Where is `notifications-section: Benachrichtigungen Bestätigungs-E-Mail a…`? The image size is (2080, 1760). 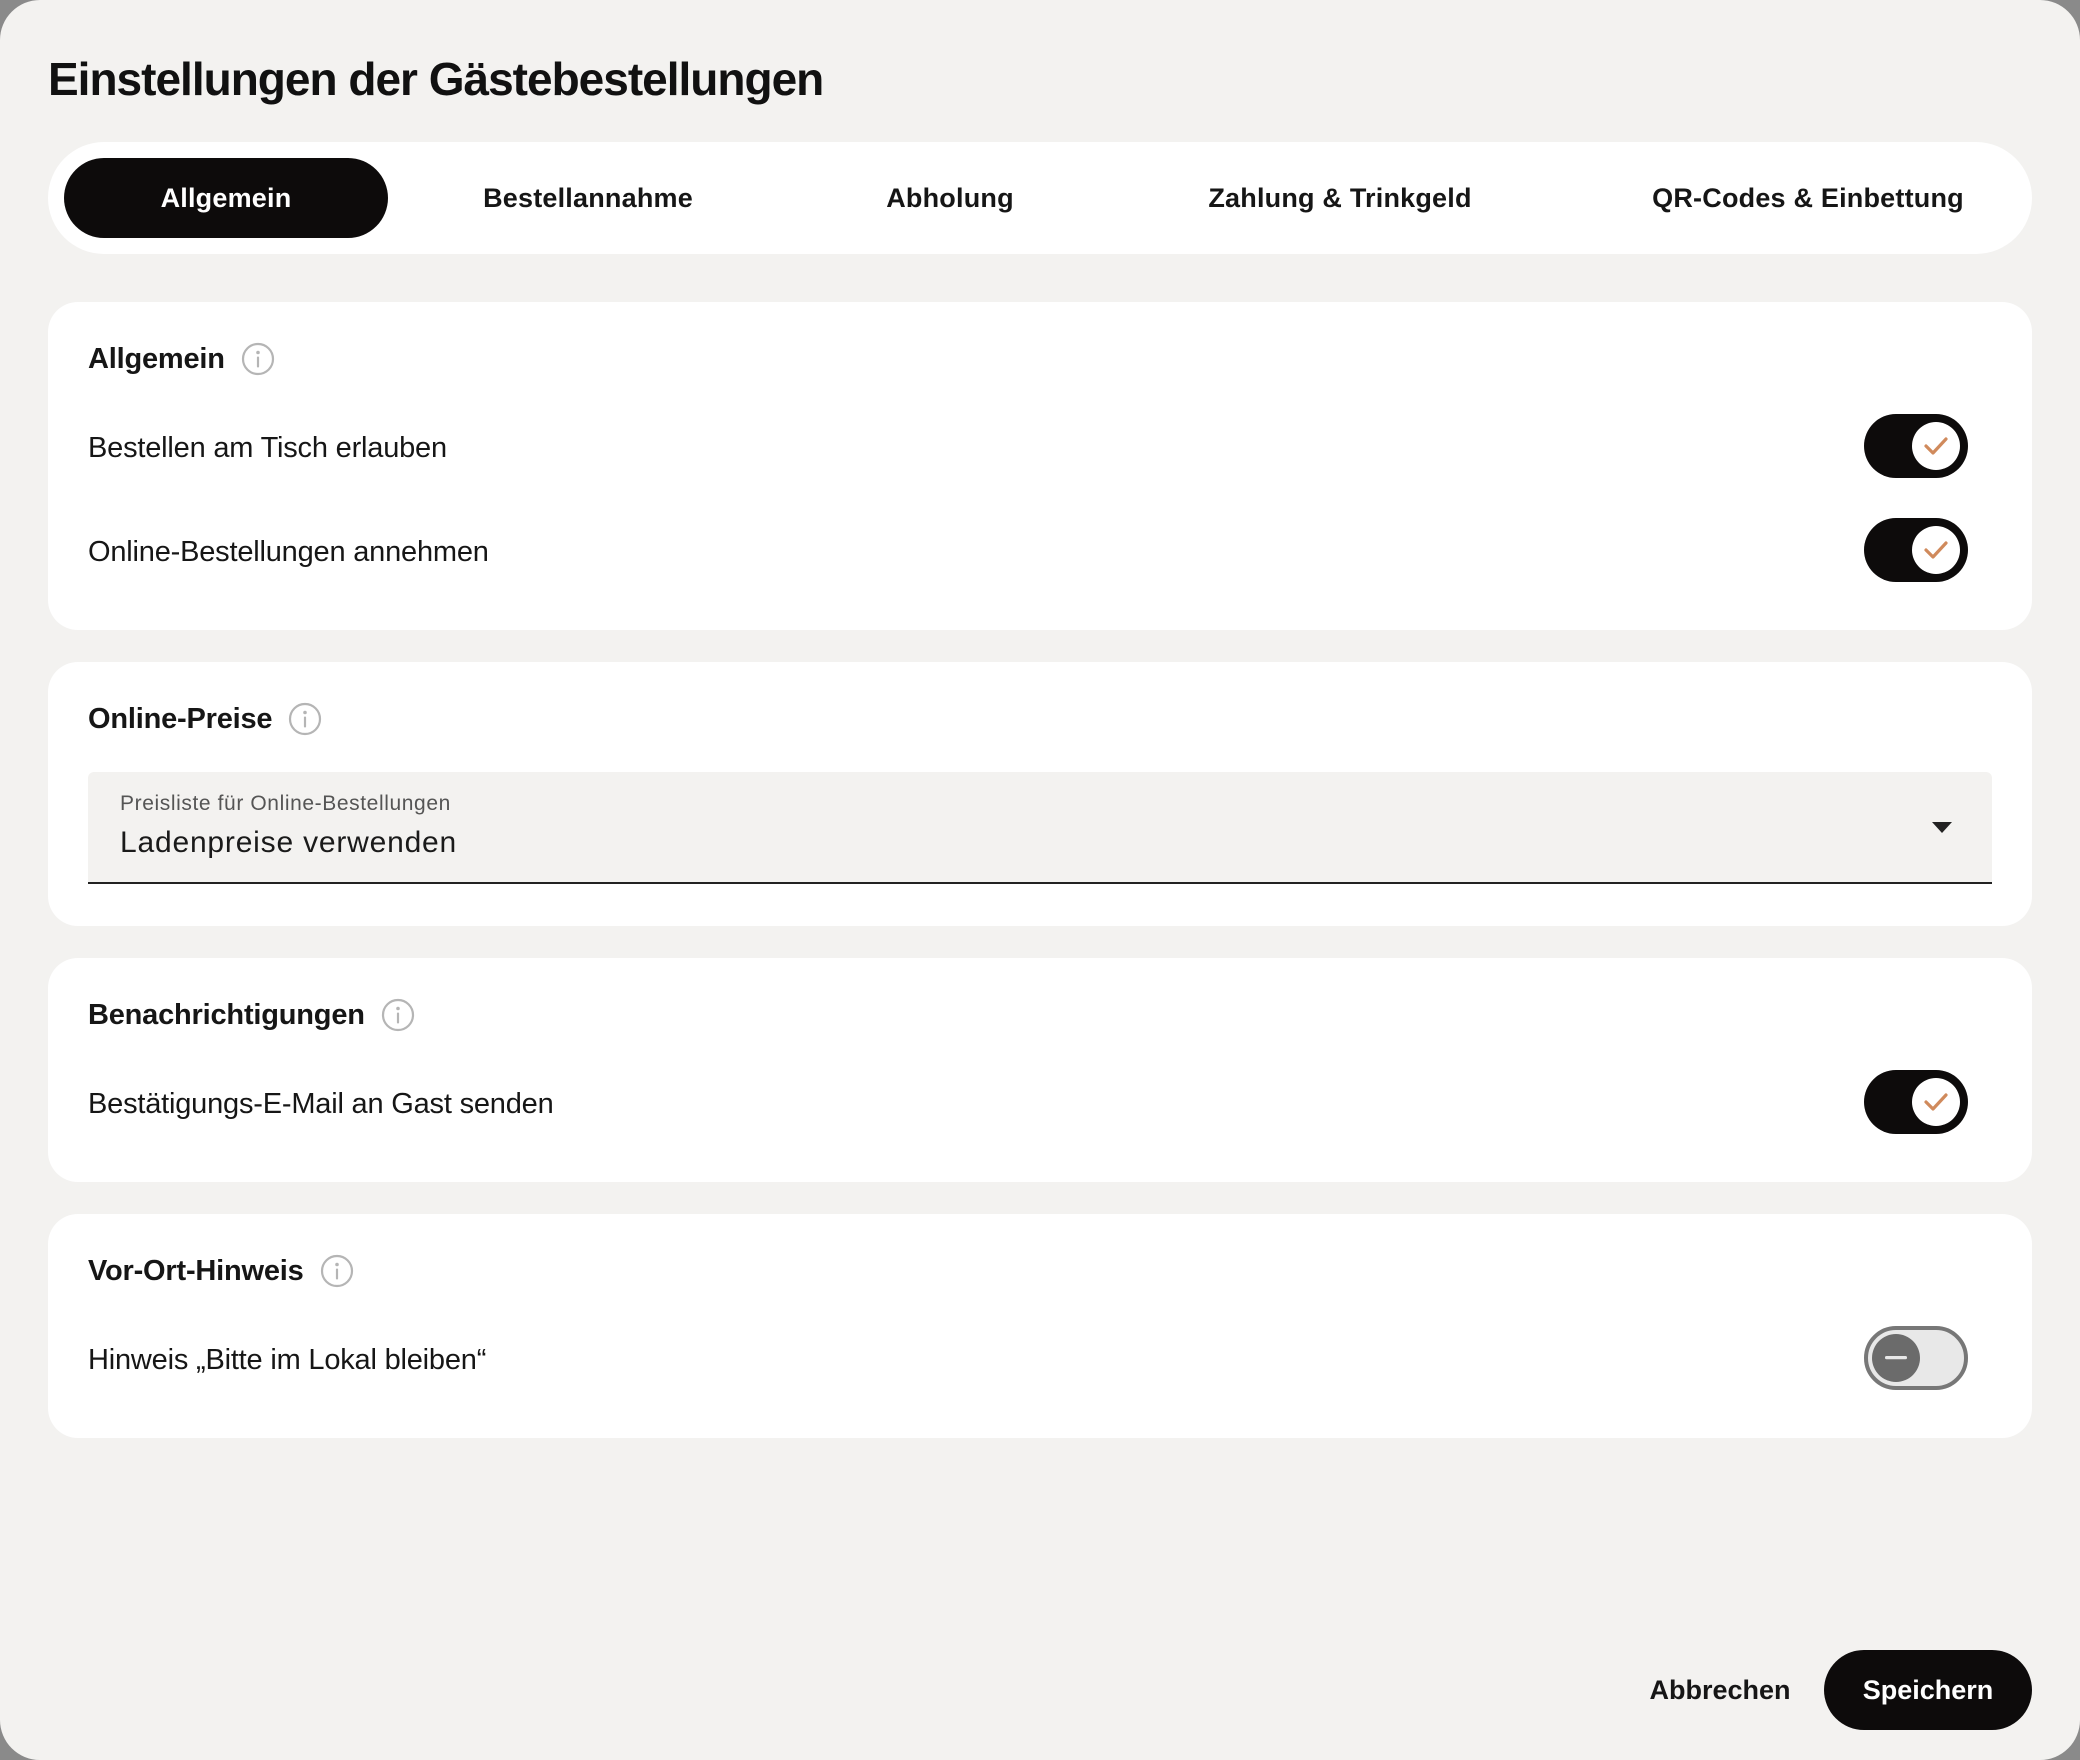 notifications-section: Benachrichtigungen Bestätigungs-E-Mail a… is located at coordinates (1040, 1070).